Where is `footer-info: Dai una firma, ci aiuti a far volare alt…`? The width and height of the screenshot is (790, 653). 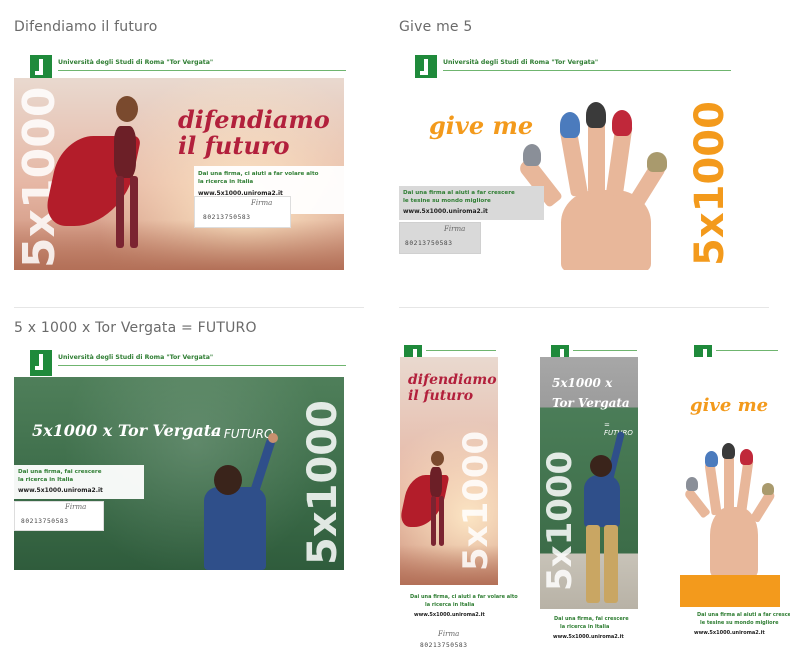 footer-info: Dai una firma, ci aiuti a far volare alt… is located at coordinates (464, 597).